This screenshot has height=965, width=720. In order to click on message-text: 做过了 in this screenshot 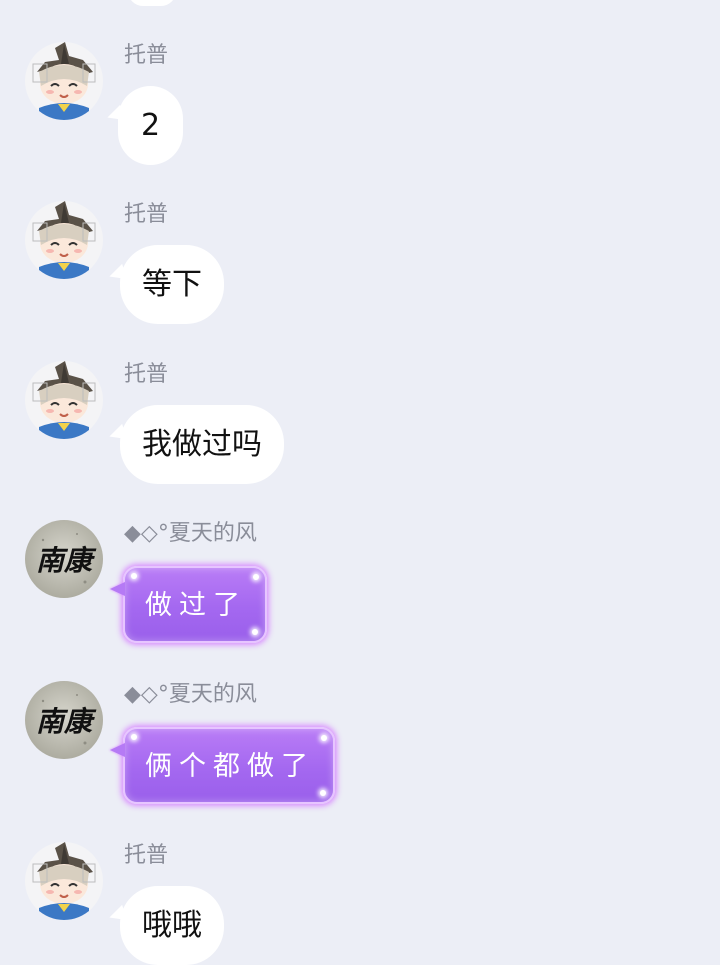, I will do `click(196, 605)`.